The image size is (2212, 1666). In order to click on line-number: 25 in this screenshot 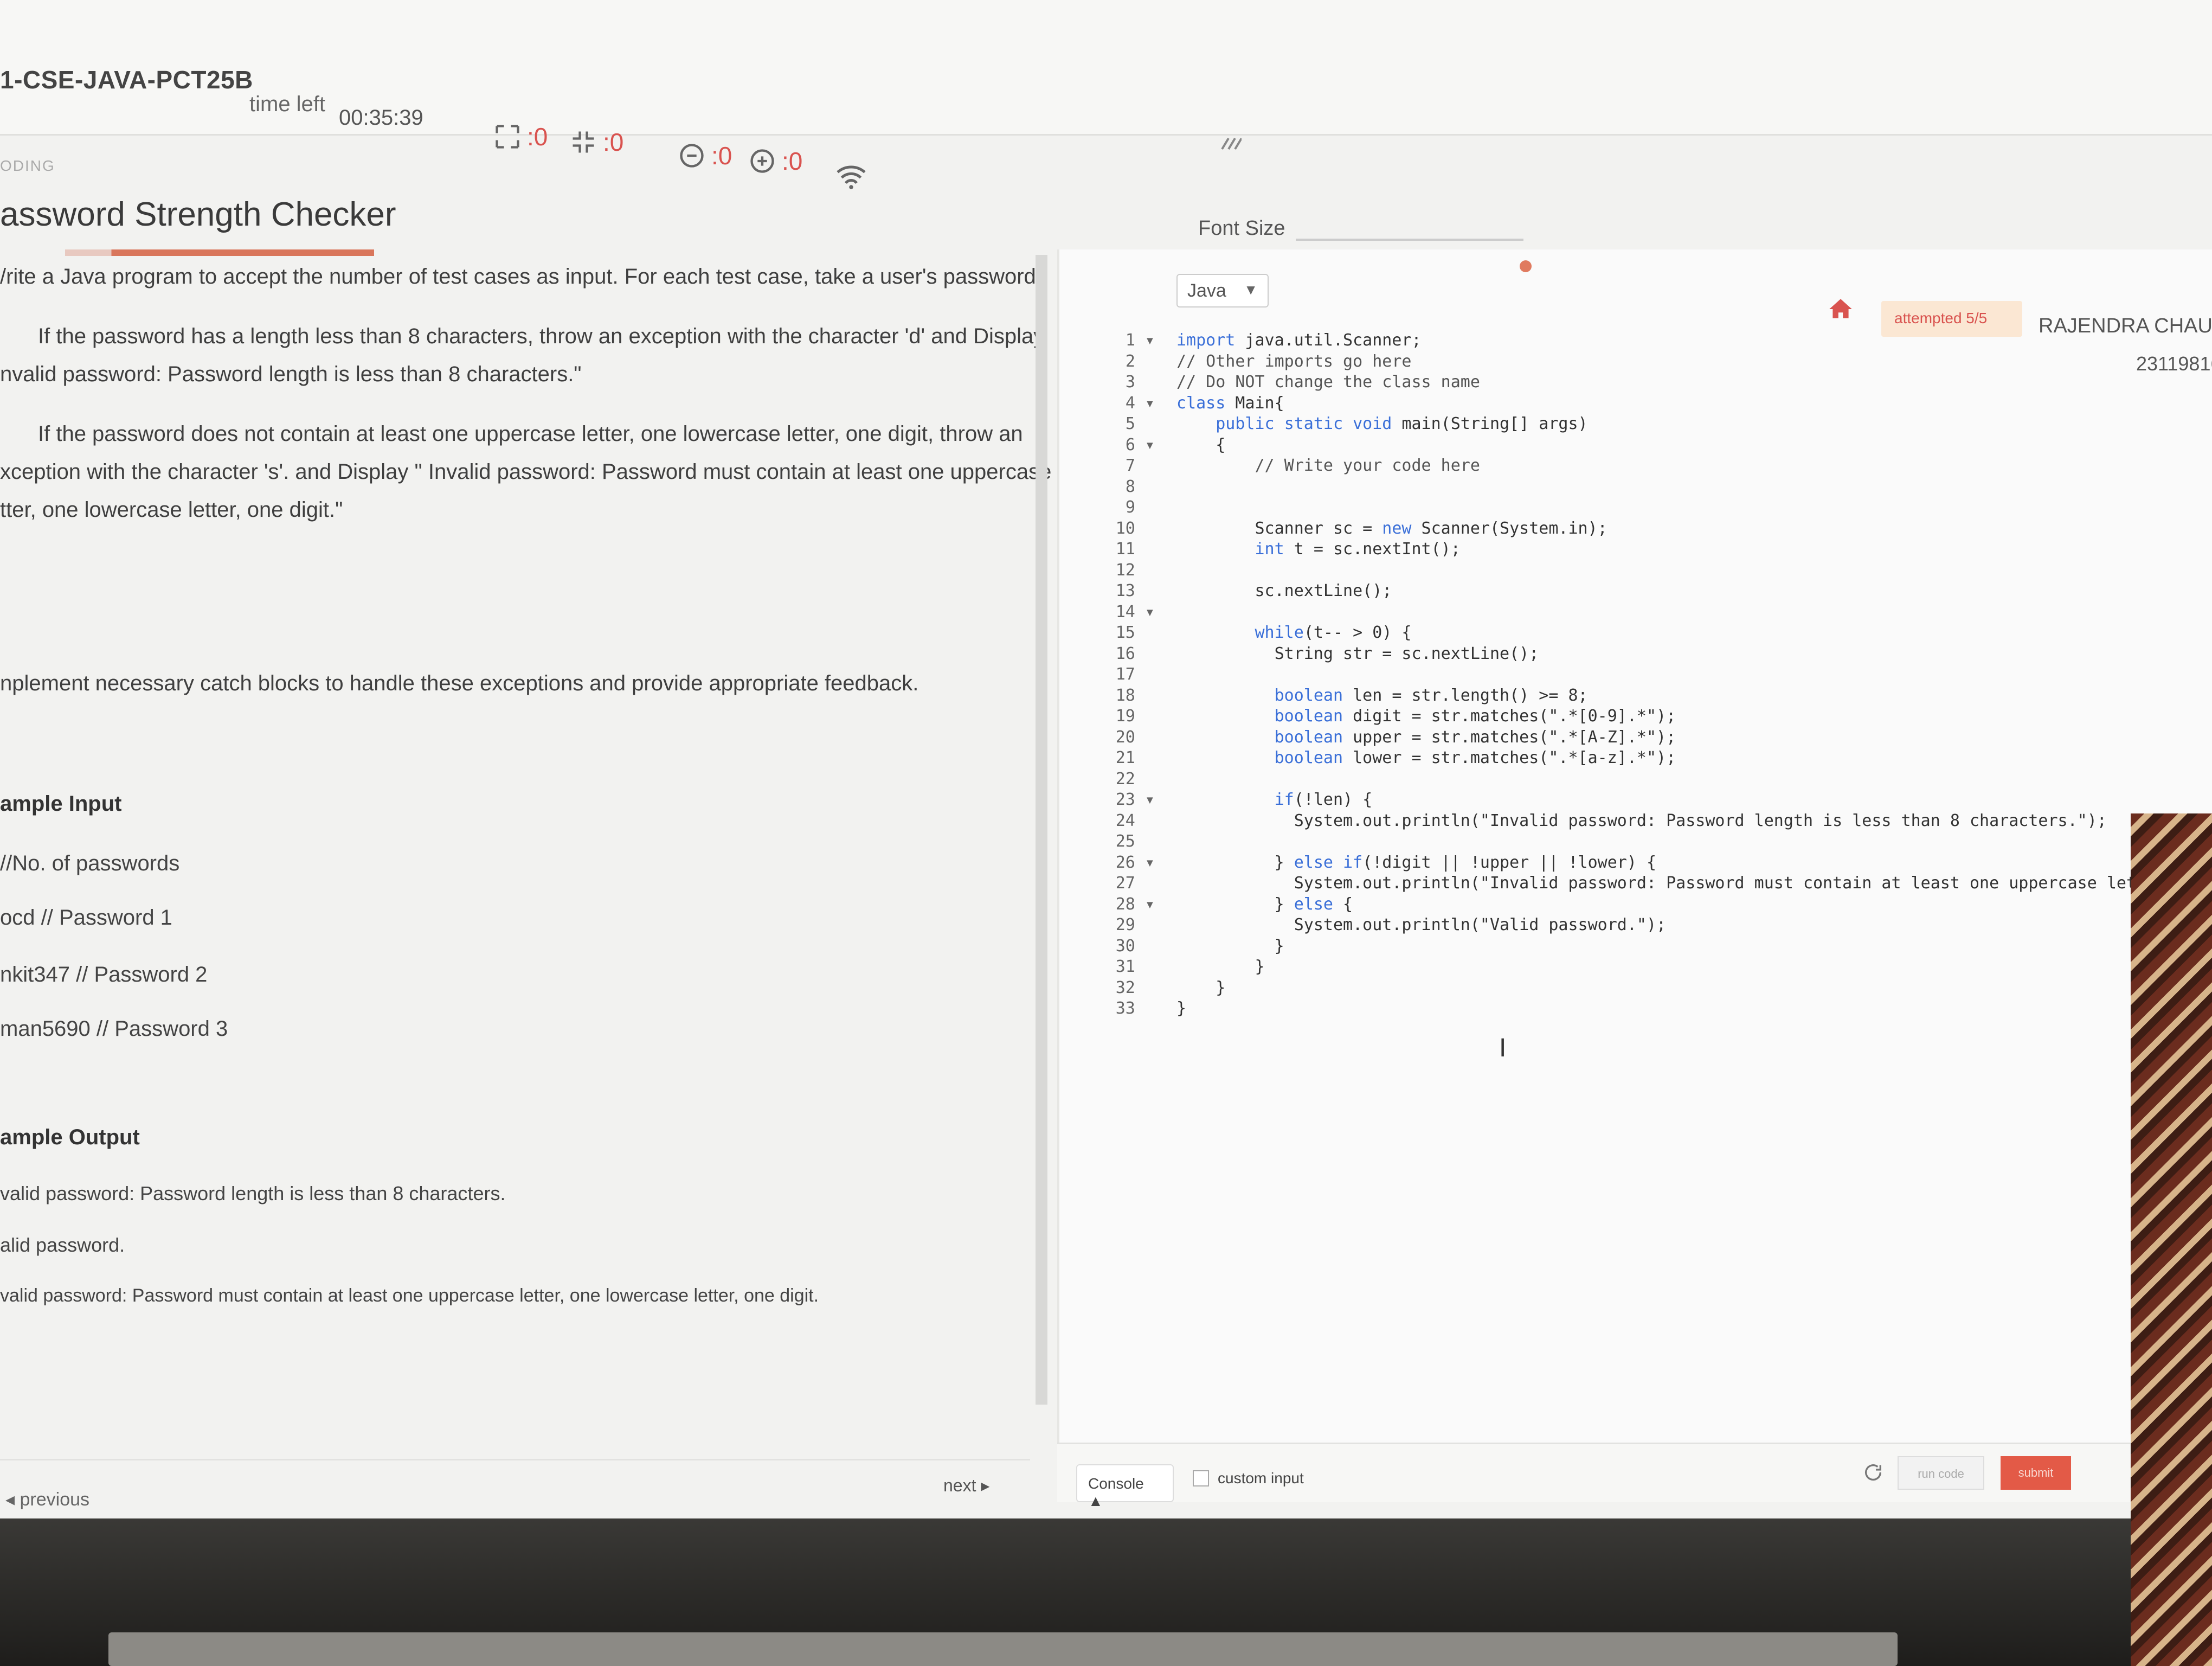, I will do `click(1135, 842)`.